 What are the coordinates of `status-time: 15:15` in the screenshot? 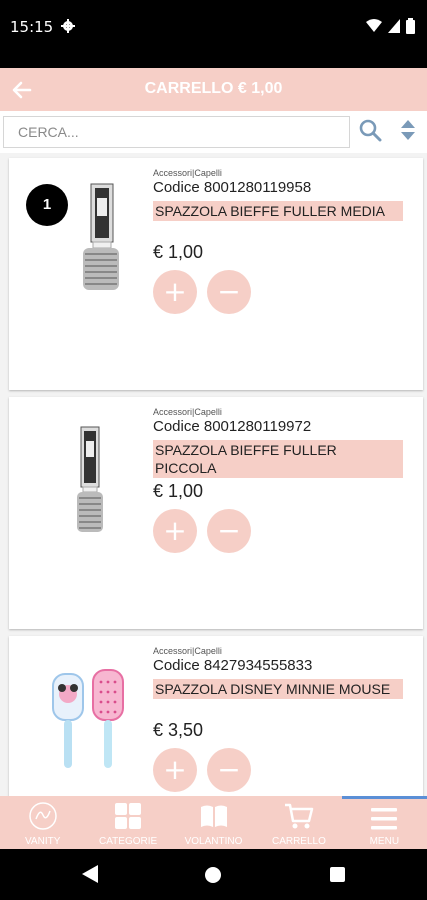 It's located at (32, 27).